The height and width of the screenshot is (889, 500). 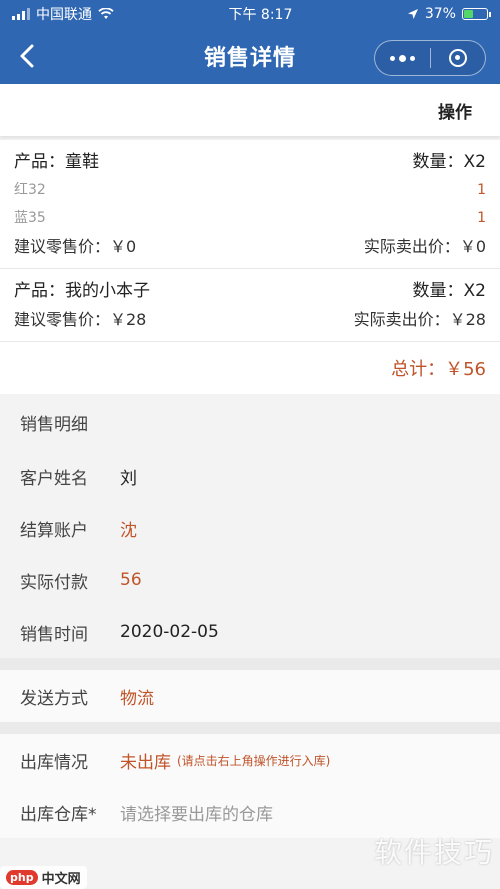 I want to click on action-button: 操作, so click(x=455, y=110).